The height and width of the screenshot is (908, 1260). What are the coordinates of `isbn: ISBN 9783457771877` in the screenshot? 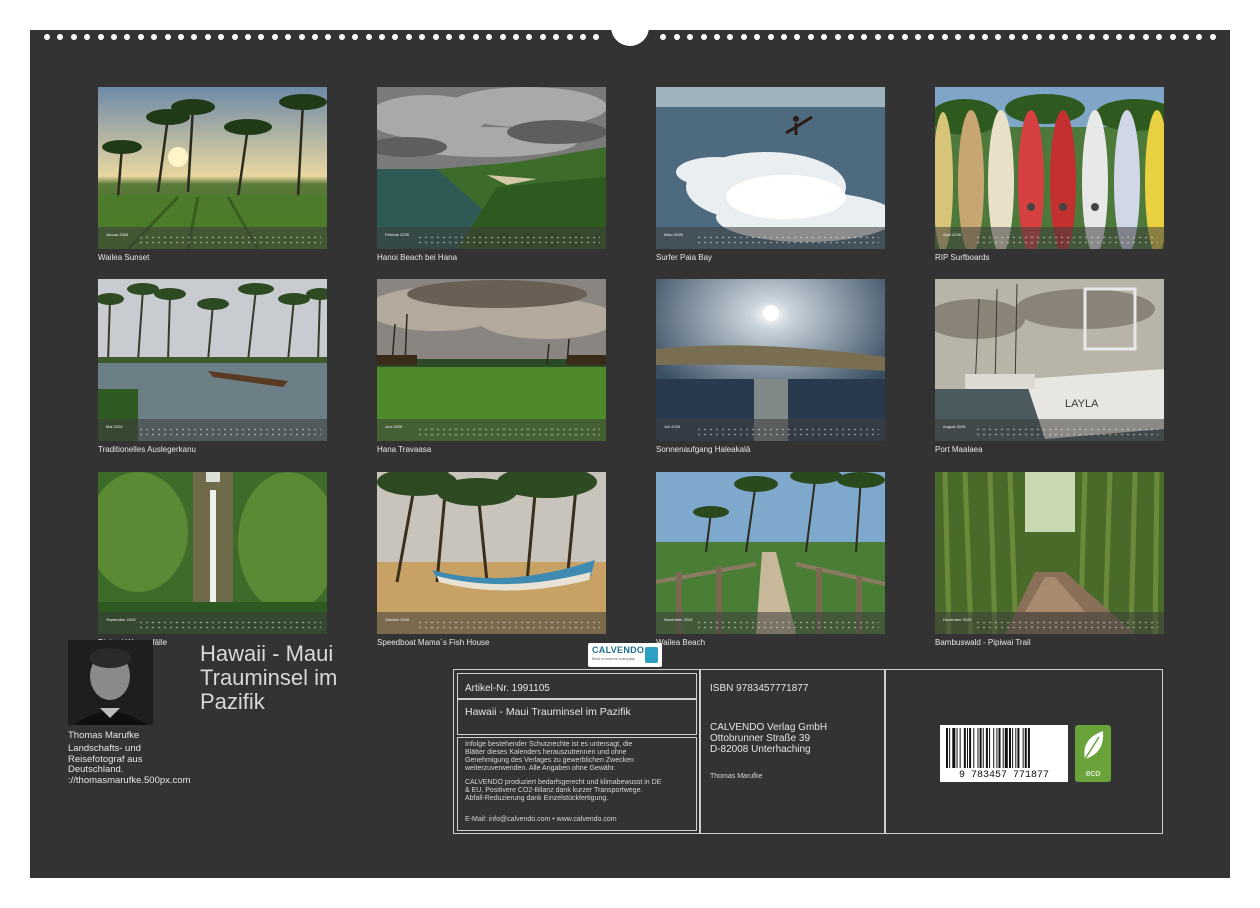 It's located at (759, 688).